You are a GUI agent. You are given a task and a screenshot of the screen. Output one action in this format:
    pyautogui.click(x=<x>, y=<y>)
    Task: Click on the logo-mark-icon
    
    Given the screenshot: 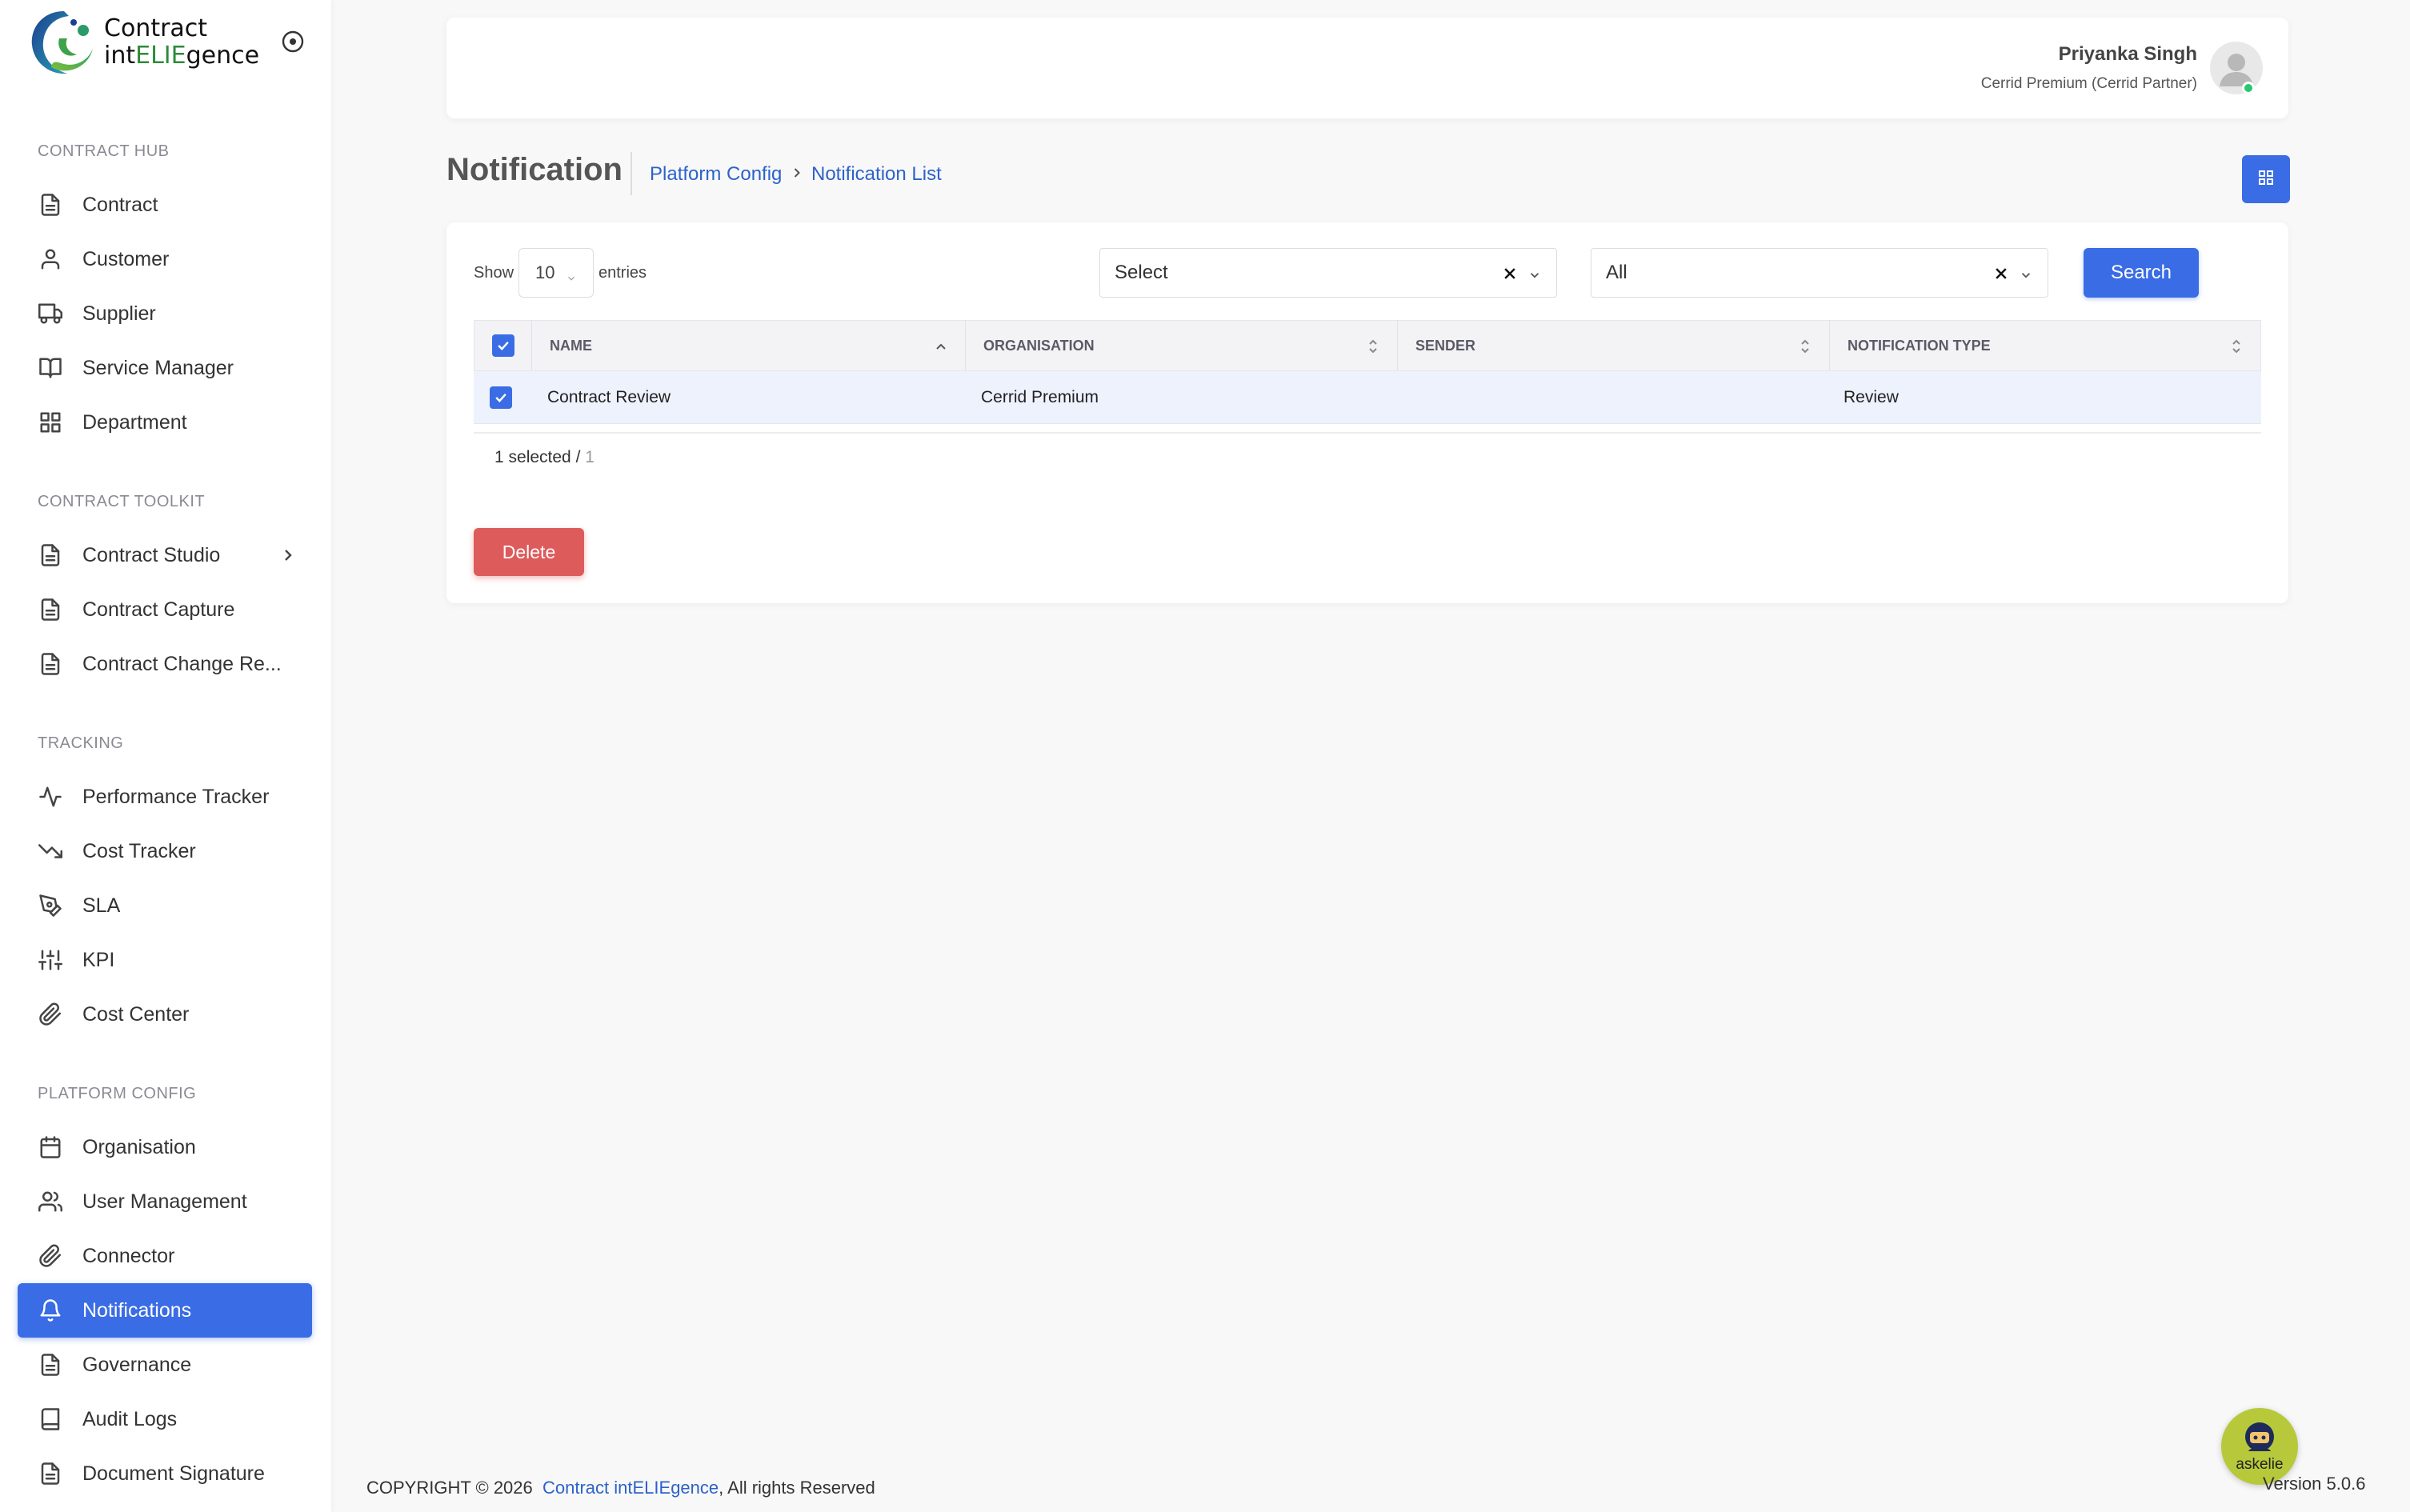 What is the action you would take?
    pyautogui.click(x=64, y=42)
    